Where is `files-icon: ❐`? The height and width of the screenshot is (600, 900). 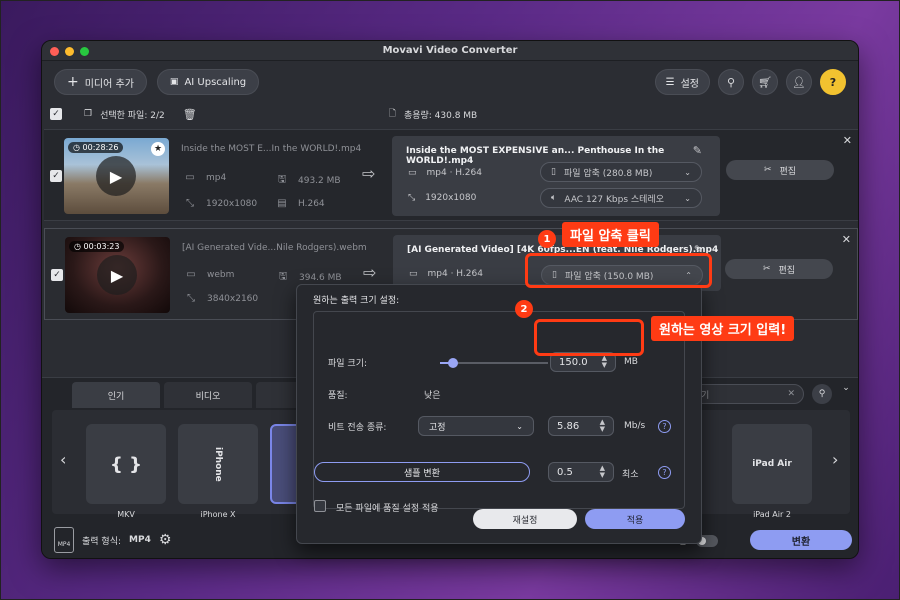 files-icon: ❐ is located at coordinates (88, 114).